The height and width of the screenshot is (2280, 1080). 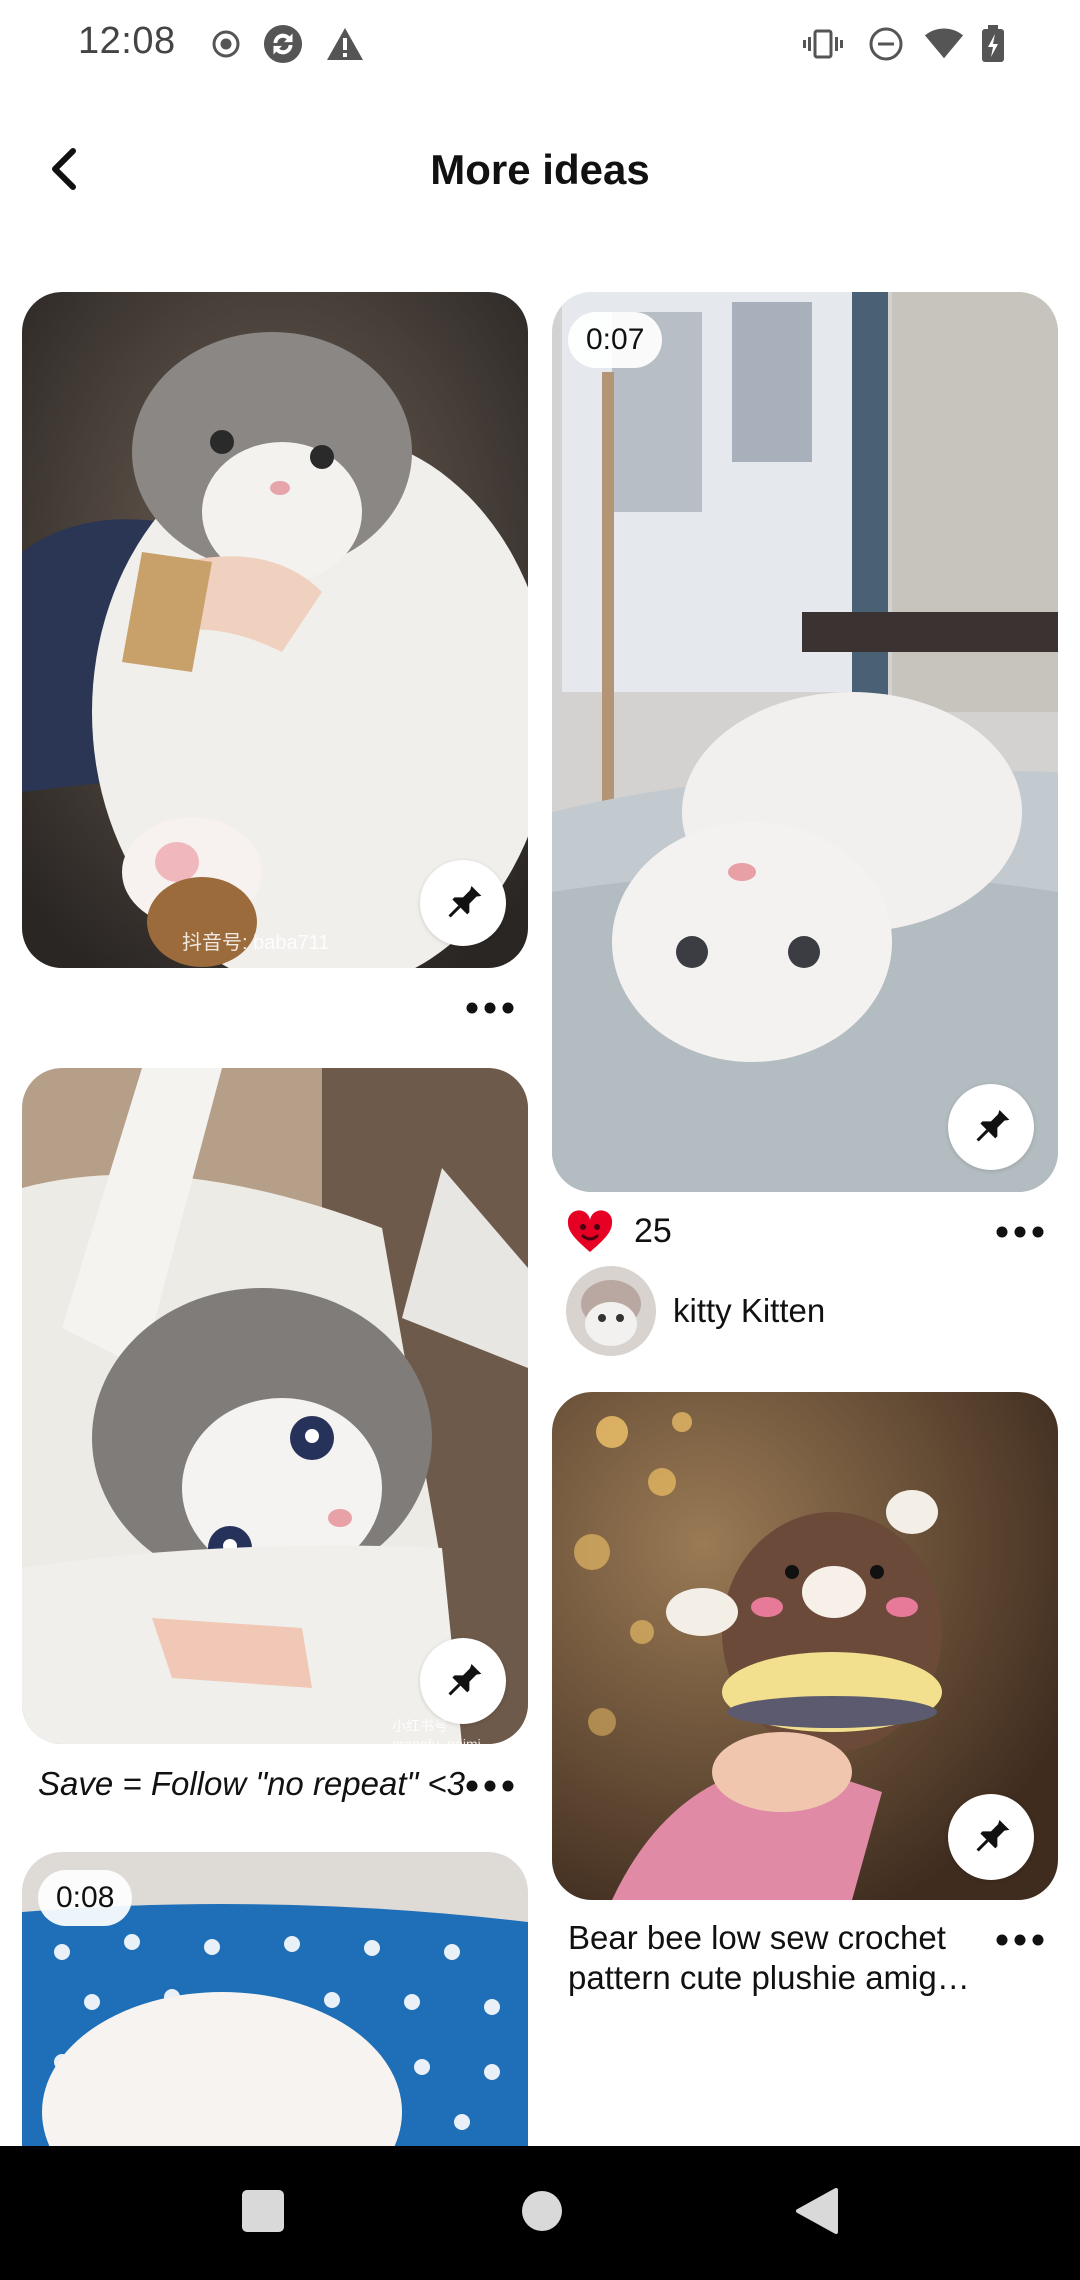 What do you see at coordinates (653, 1231) in the screenshot?
I see `like-count: 25` at bounding box center [653, 1231].